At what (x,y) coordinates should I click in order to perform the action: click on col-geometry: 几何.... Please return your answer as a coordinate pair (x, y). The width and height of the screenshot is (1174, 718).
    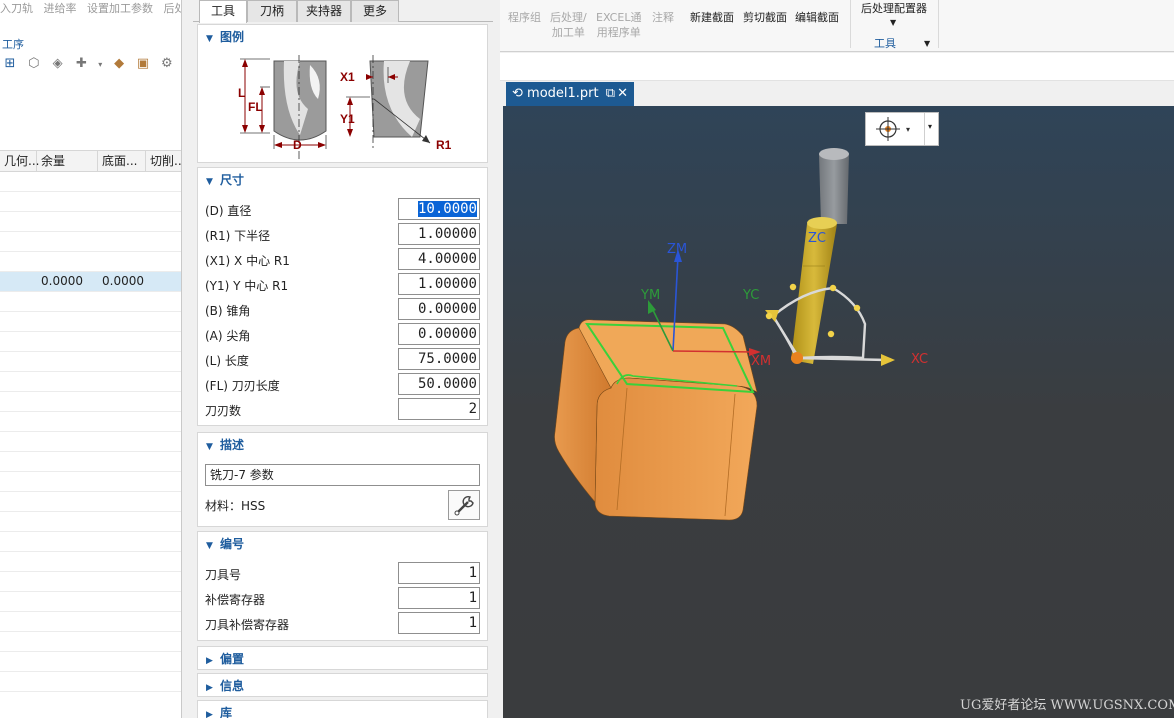
    Looking at the image, I should click on (19, 161).